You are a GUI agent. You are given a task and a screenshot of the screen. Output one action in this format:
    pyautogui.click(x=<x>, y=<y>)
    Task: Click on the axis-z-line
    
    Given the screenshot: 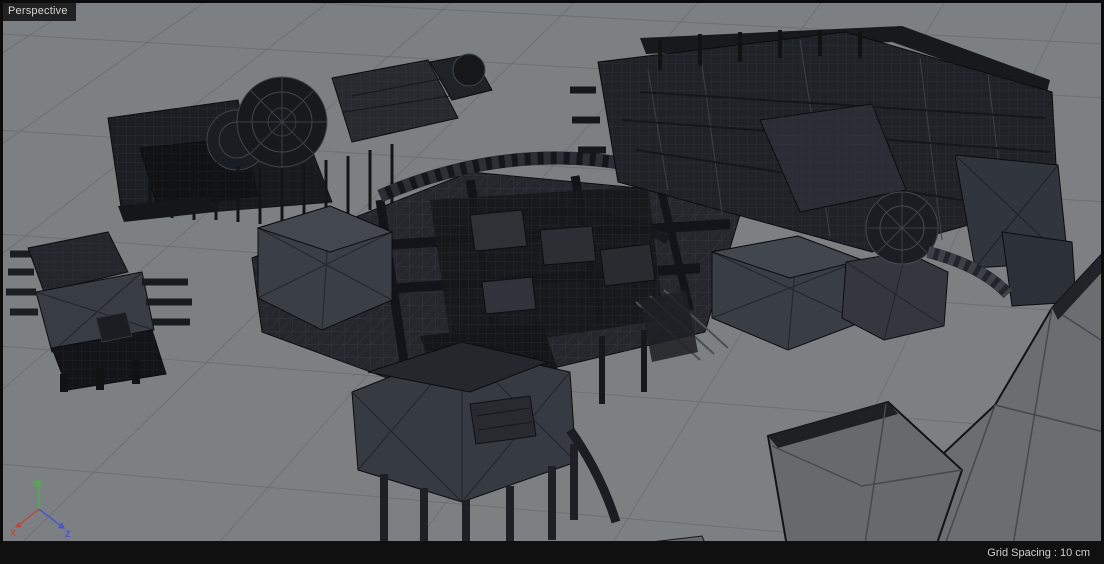 What is the action you would take?
    pyautogui.click(x=50, y=517)
    